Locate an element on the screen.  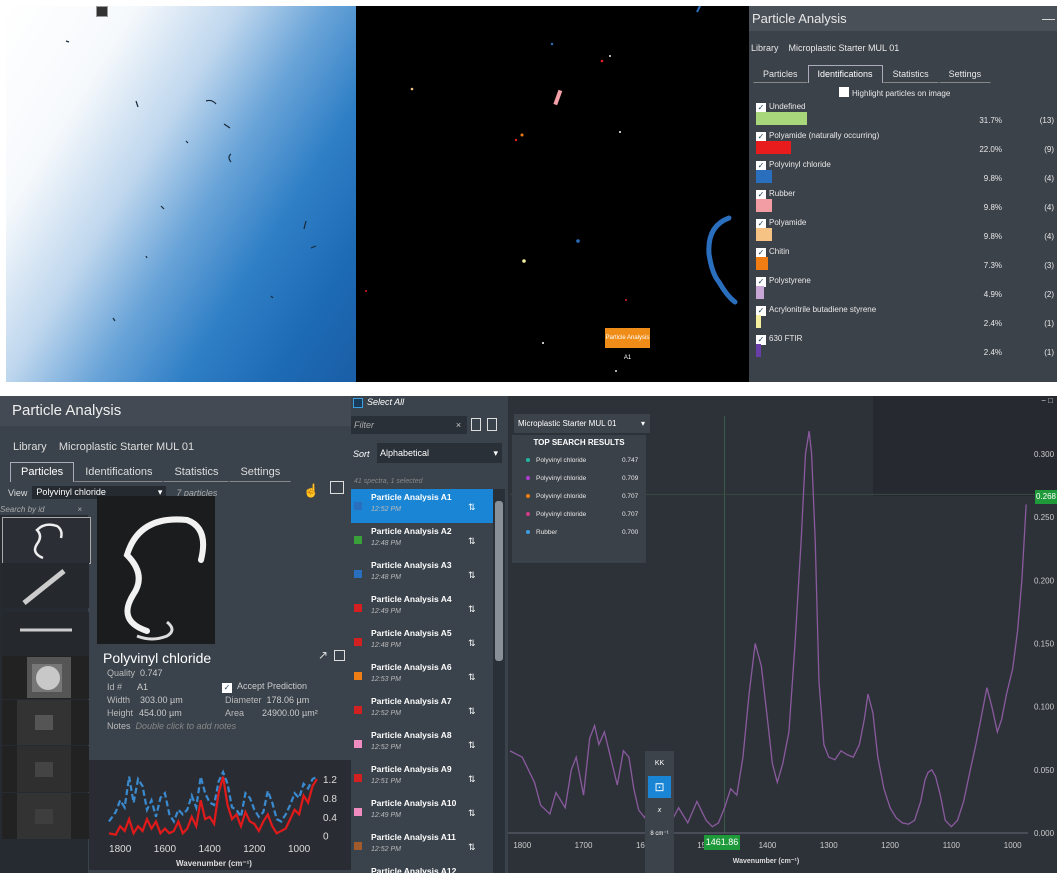
spectrum-list-item: Particle Analysis A10 12:49 PM ⇅ is located at coordinates (422, 812).